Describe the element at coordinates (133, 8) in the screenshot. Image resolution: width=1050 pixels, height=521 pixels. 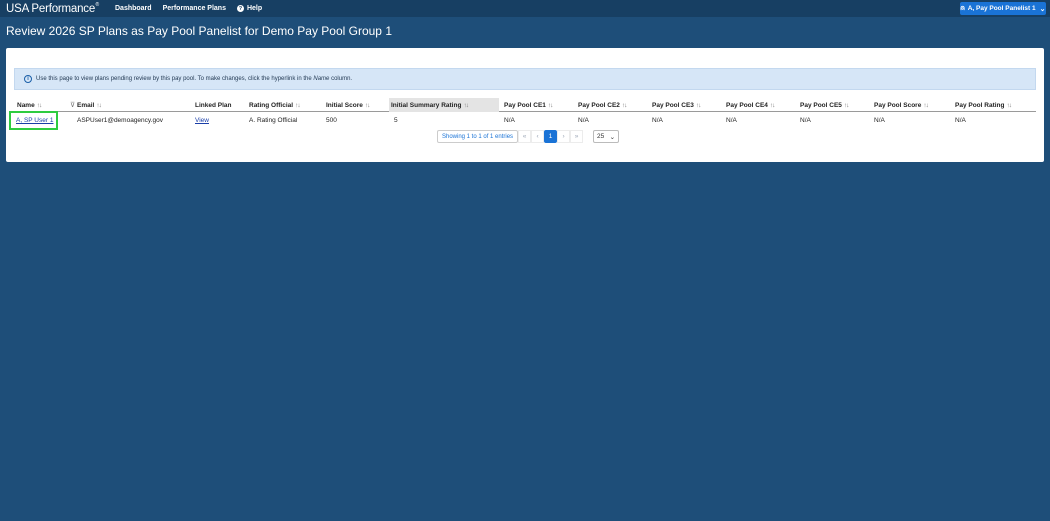
I see `nav-dashboard: Dashboard` at that location.